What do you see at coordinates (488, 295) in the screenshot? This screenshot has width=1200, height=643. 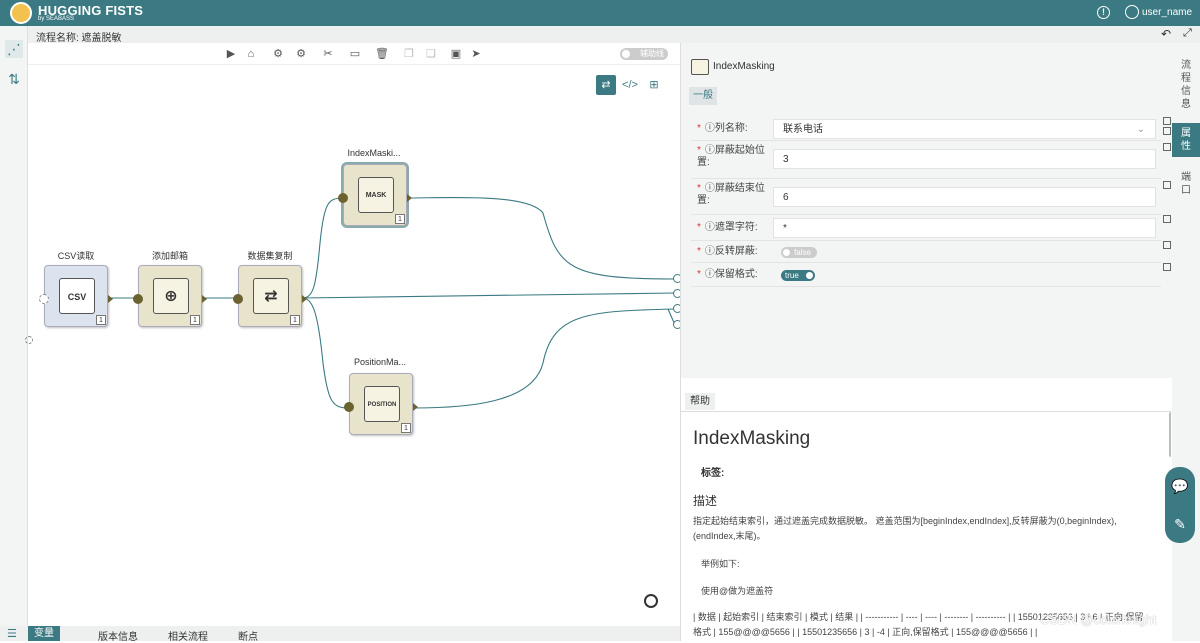 I see `edge-copy-out` at bounding box center [488, 295].